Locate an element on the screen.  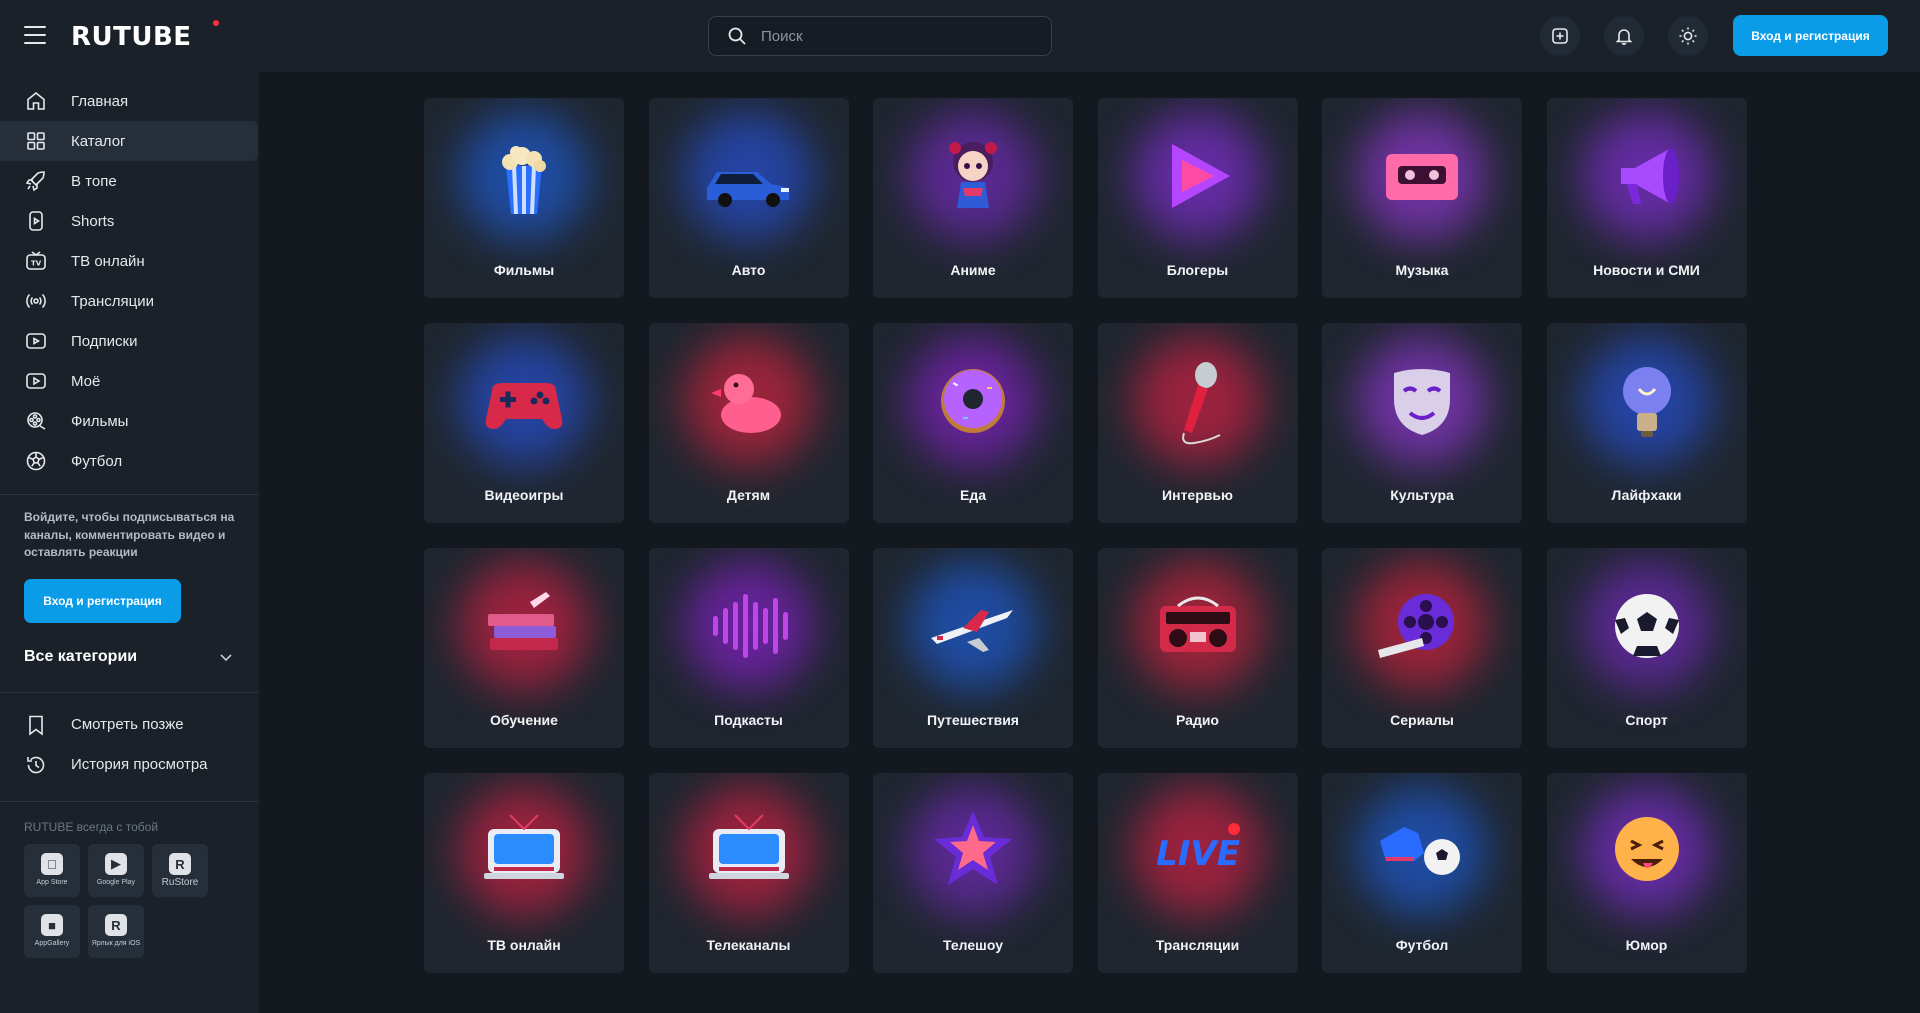
notifications-button is located at coordinates (1624, 36).